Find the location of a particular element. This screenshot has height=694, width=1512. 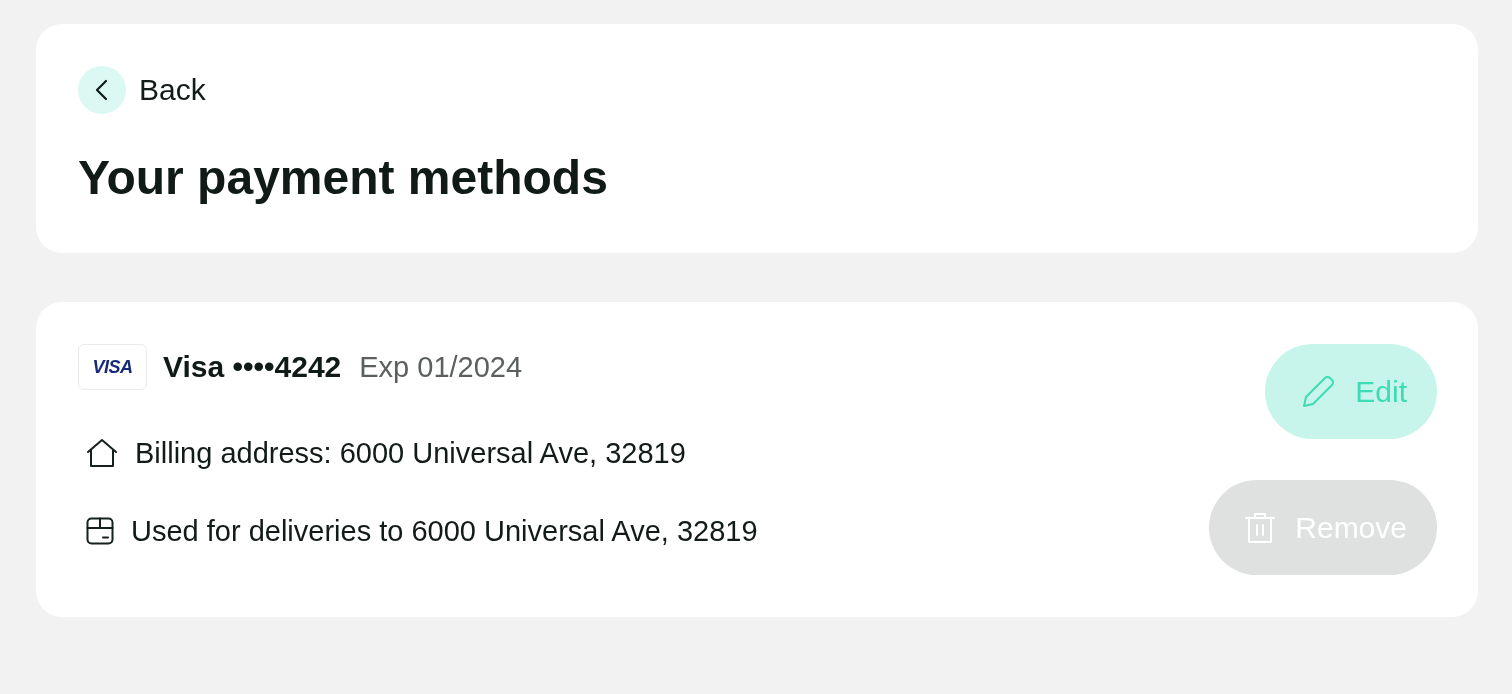

back-button: Back is located at coordinates (142, 90).